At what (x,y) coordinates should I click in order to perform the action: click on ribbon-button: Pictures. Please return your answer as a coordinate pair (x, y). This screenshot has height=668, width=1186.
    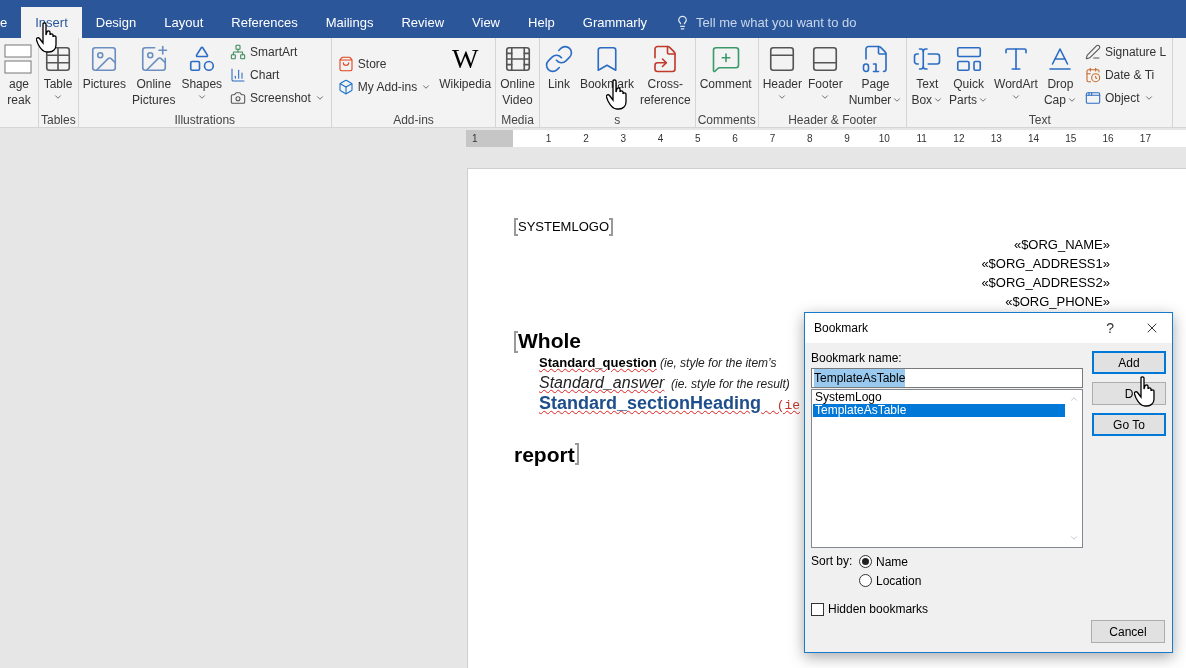
    Looking at the image, I should click on (104, 75).